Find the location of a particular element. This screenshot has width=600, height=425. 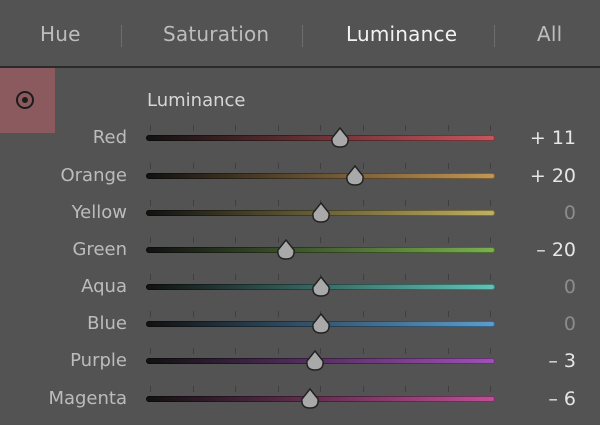

slider-label: Red is located at coordinates (109, 137).